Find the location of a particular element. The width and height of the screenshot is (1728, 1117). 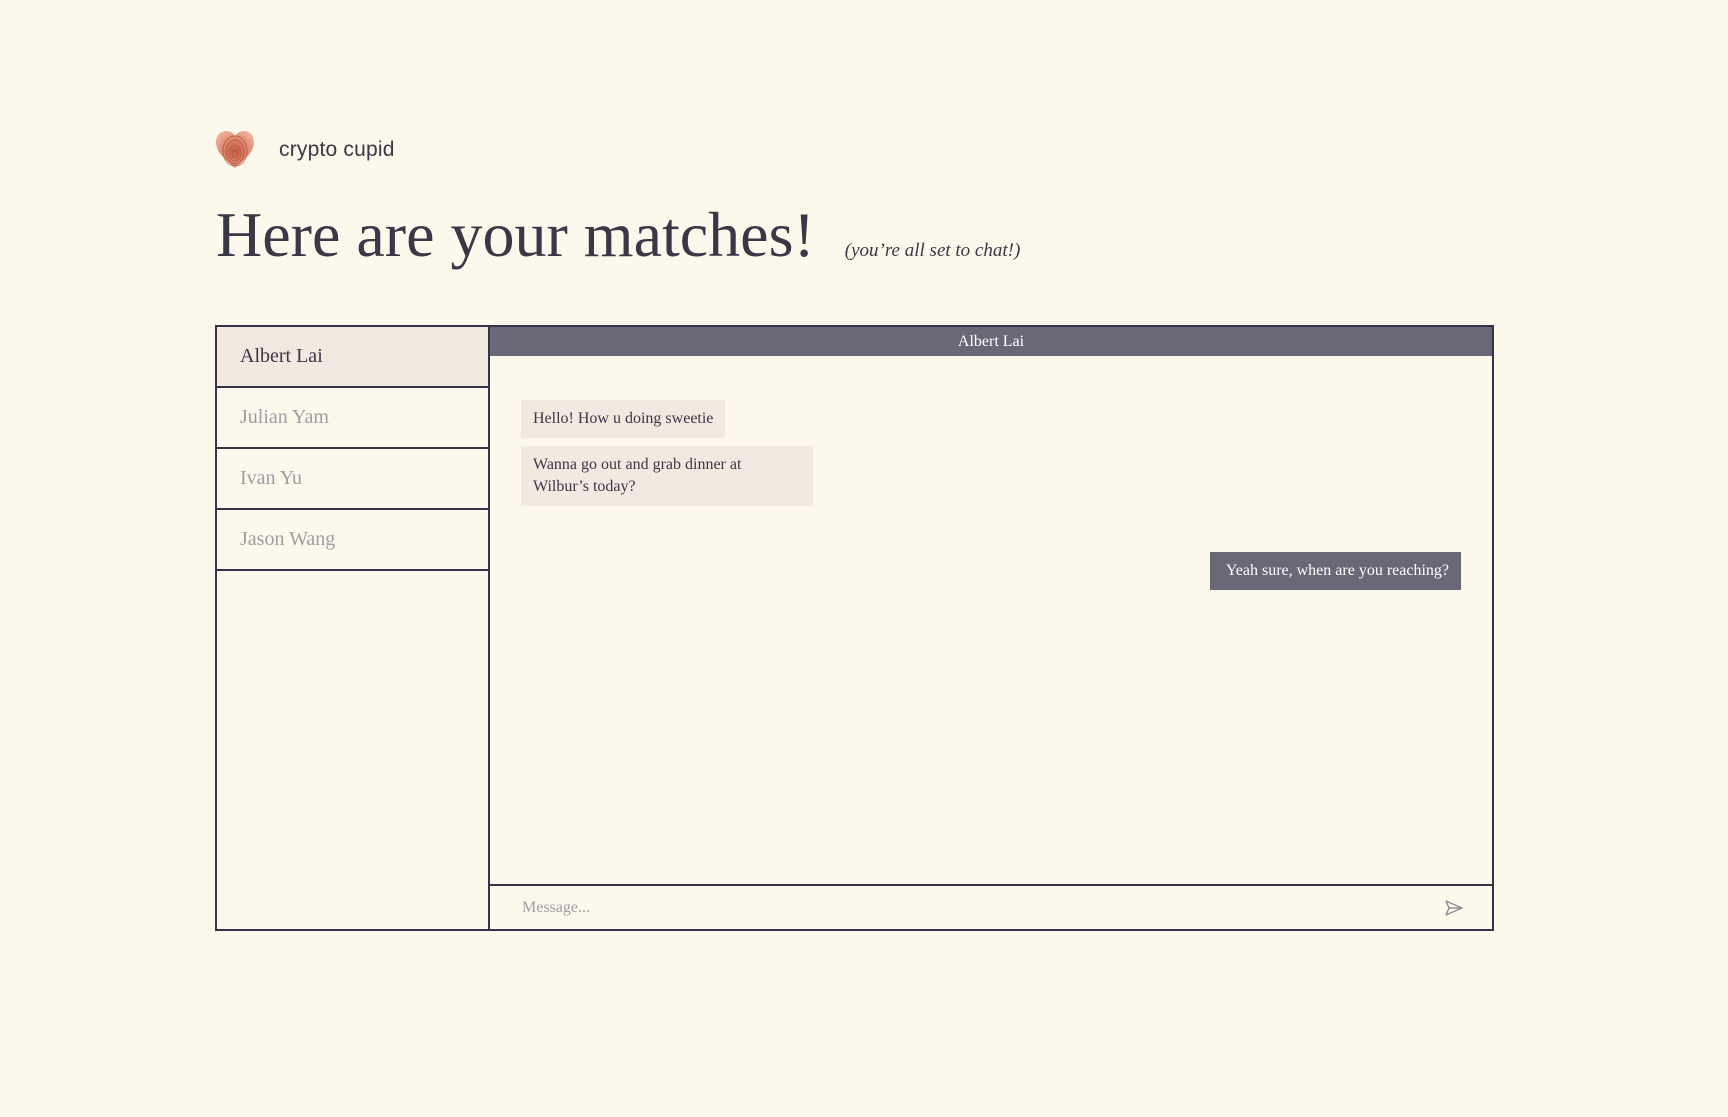

fingerprint-heart-icon is located at coordinates (235, 149).